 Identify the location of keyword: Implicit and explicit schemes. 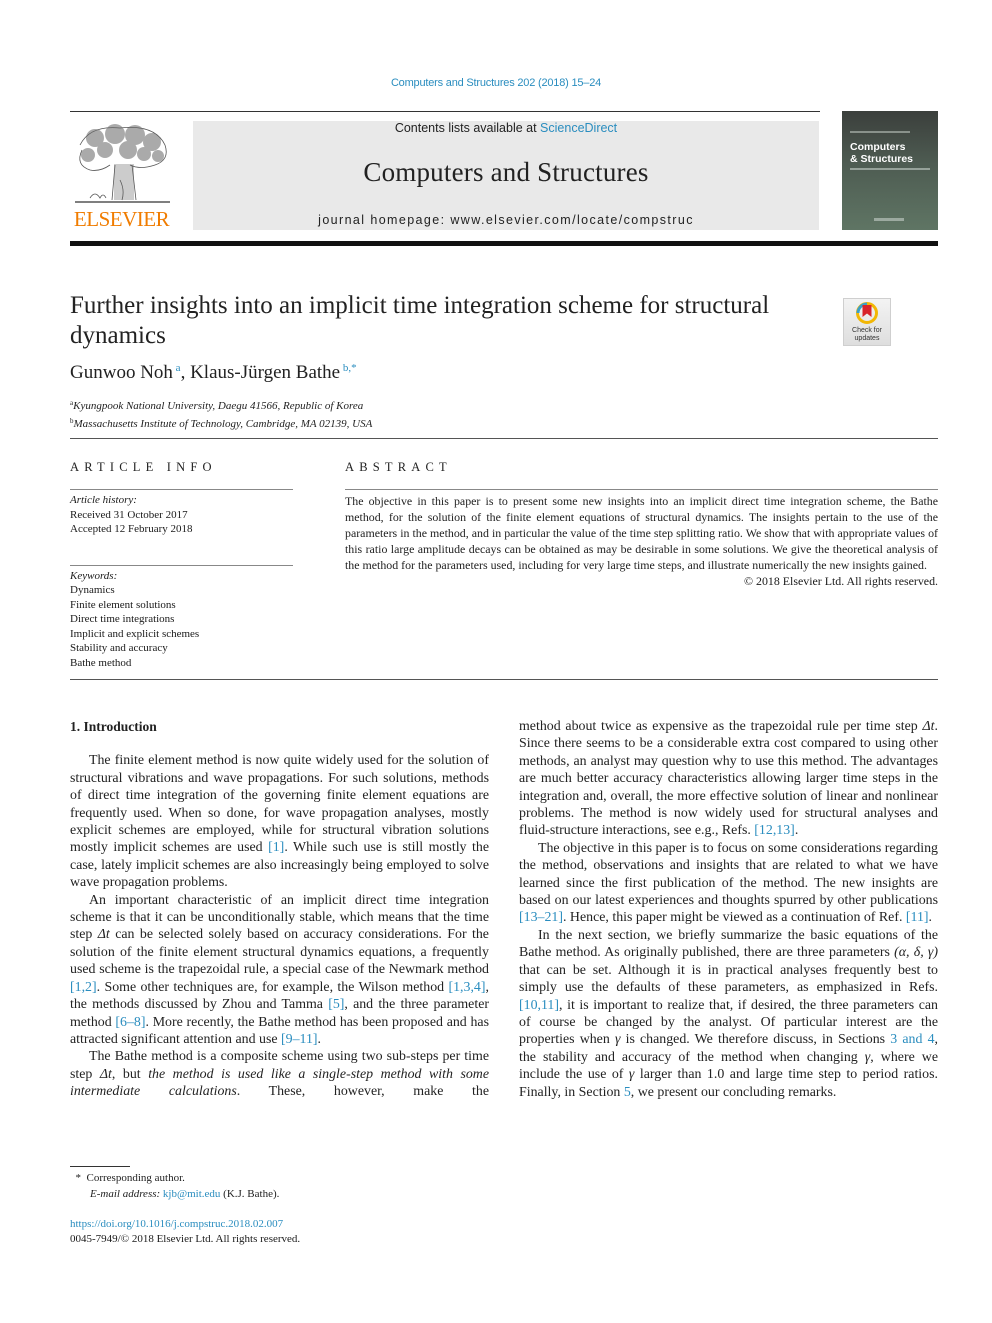
(135, 633).